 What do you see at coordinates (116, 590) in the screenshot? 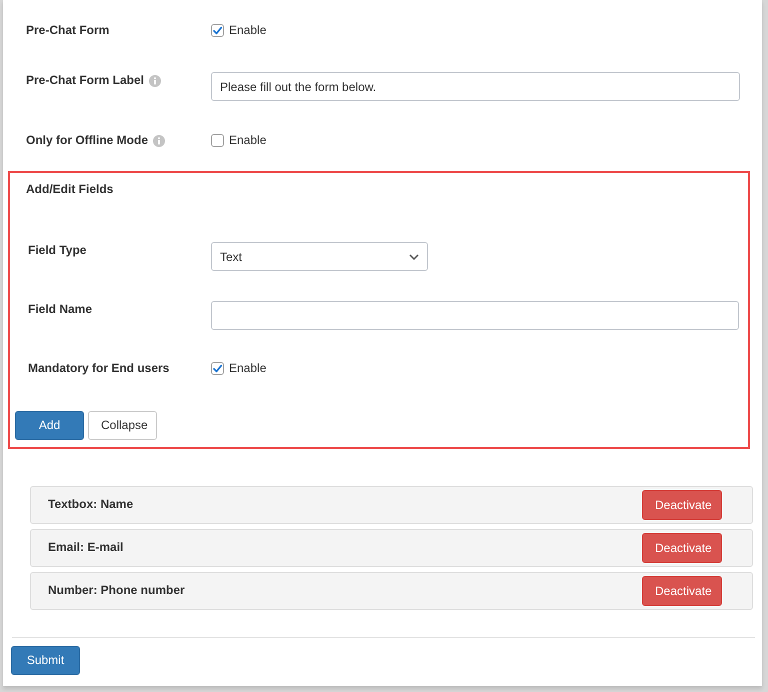
I see `field-item-label: Number: Phone number` at bounding box center [116, 590].